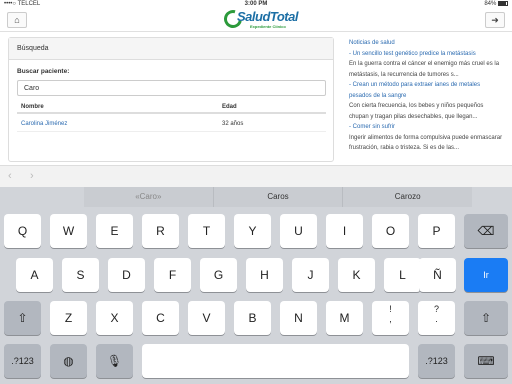 The image size is (512, 384). I want to click on next-field-icon: ›, so click(32, 176).